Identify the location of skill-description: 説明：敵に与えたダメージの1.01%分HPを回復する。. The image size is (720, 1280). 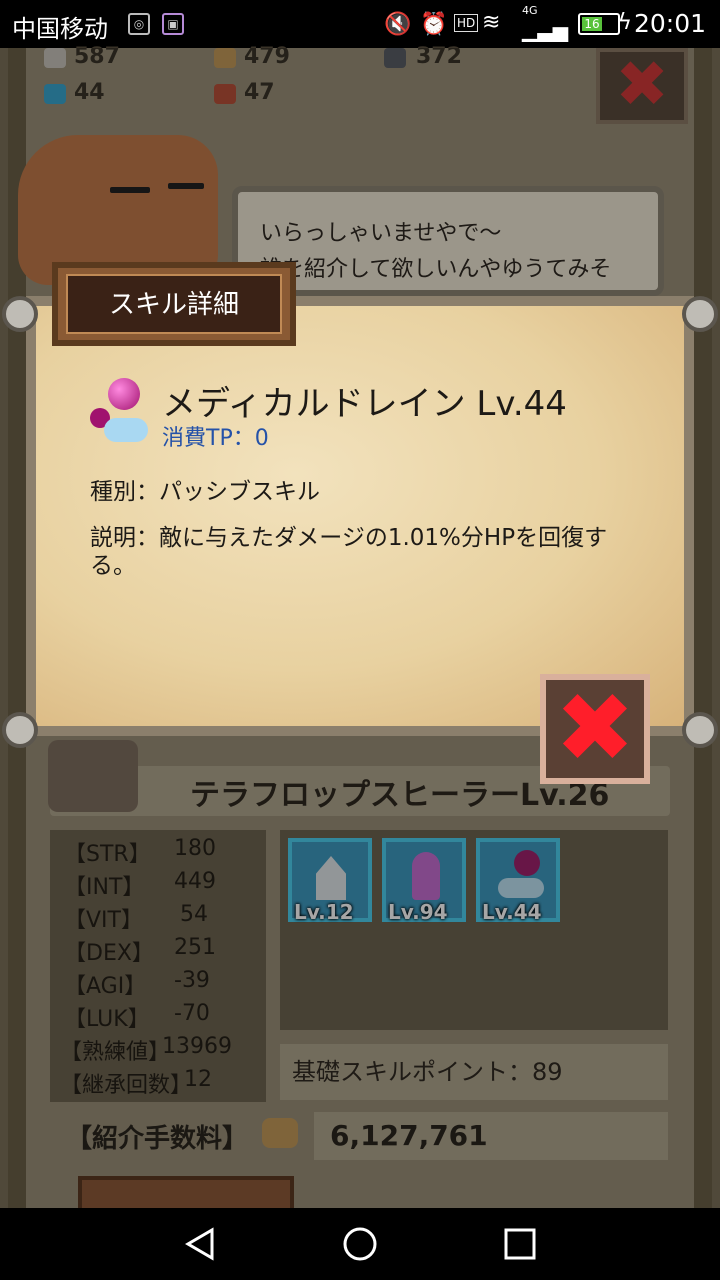
(349, 552).